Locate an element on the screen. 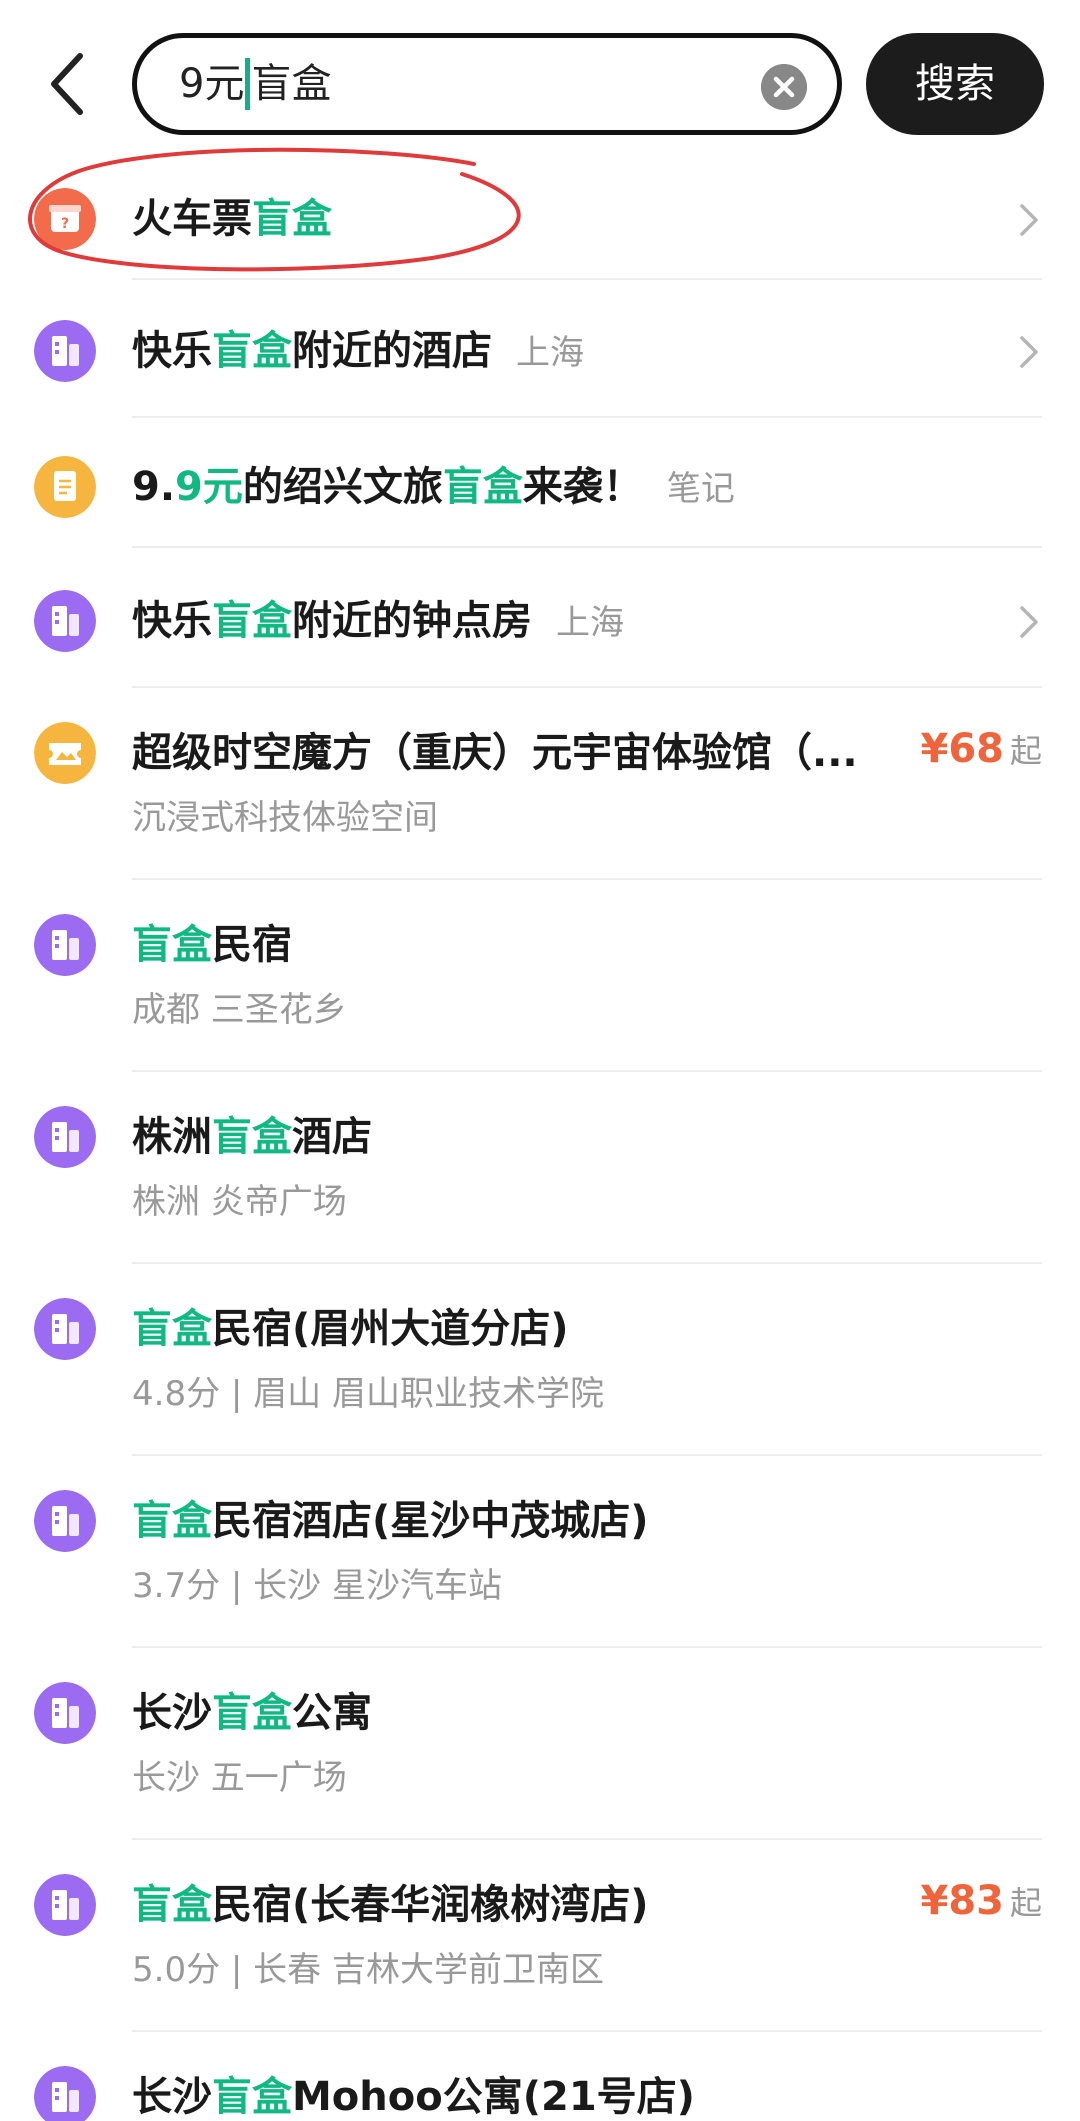 The height and width of the screenshot is (2121, 1080). suggestion-item: 9.9元的绍兴文旅盲盒来袭！ 笔记 is located at coordinates (540, 483).